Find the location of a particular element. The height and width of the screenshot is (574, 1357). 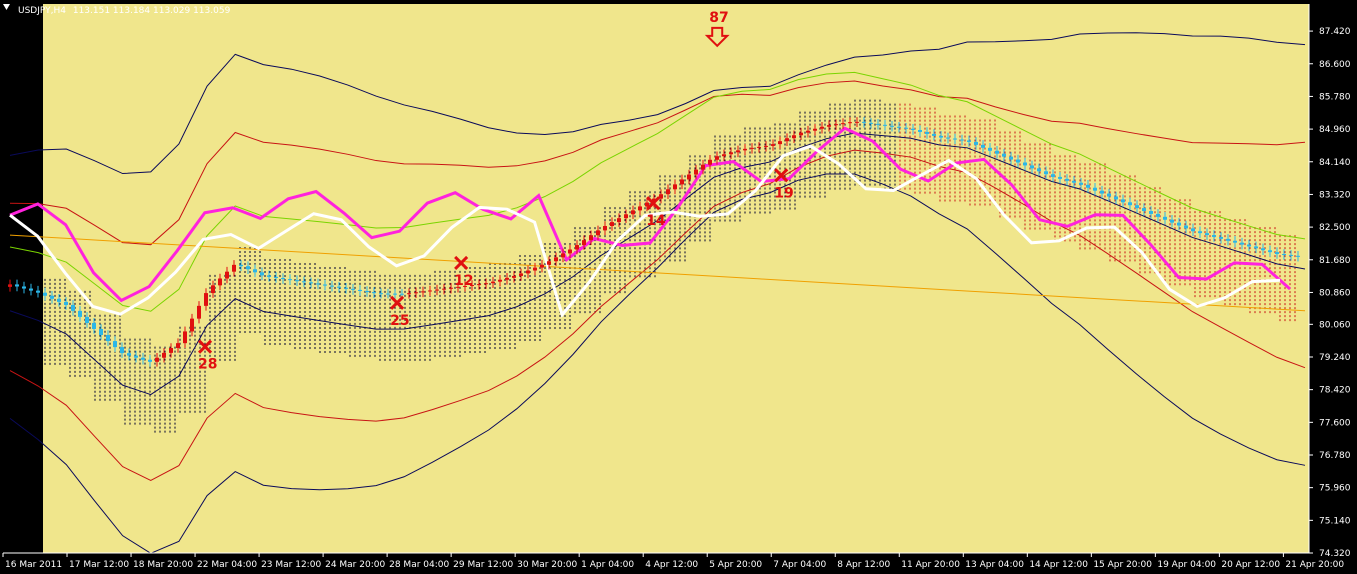

time-tick-label: 13 Apr 04:00 is located at coordinates (994, 565).